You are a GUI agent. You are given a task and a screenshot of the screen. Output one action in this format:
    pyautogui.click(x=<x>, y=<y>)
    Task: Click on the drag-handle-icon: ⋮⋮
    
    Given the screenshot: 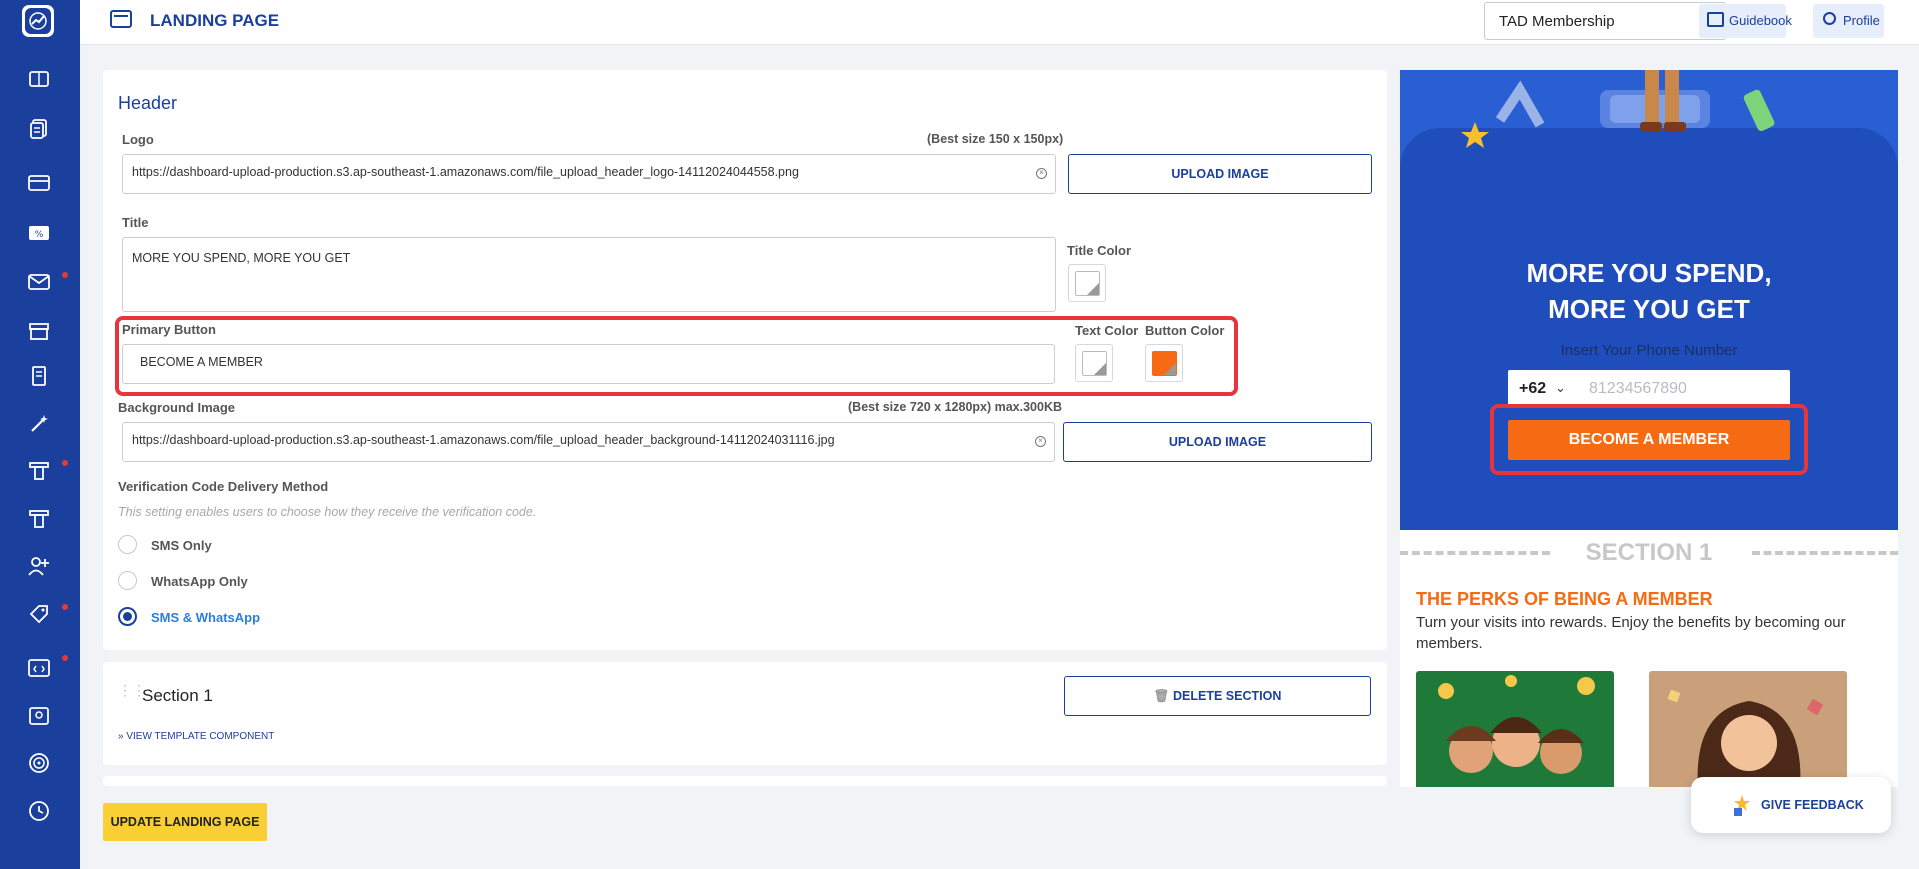 What is the action you would take?
    pyautogui.click(x=132, y=694)
    